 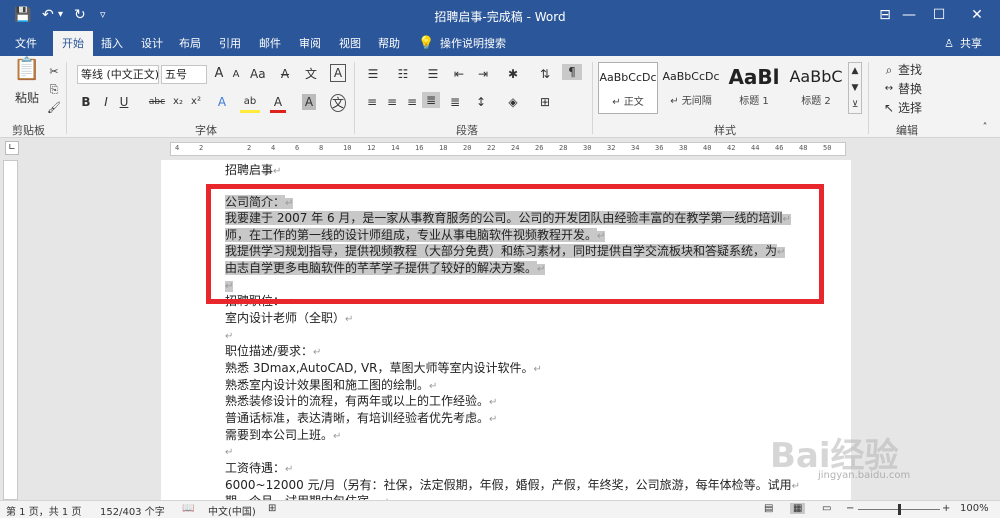 What do you see at coordinates (826, 508) in the screenshot?
I see `web-layout-icon: ▭` at bounding box center [826, 508].